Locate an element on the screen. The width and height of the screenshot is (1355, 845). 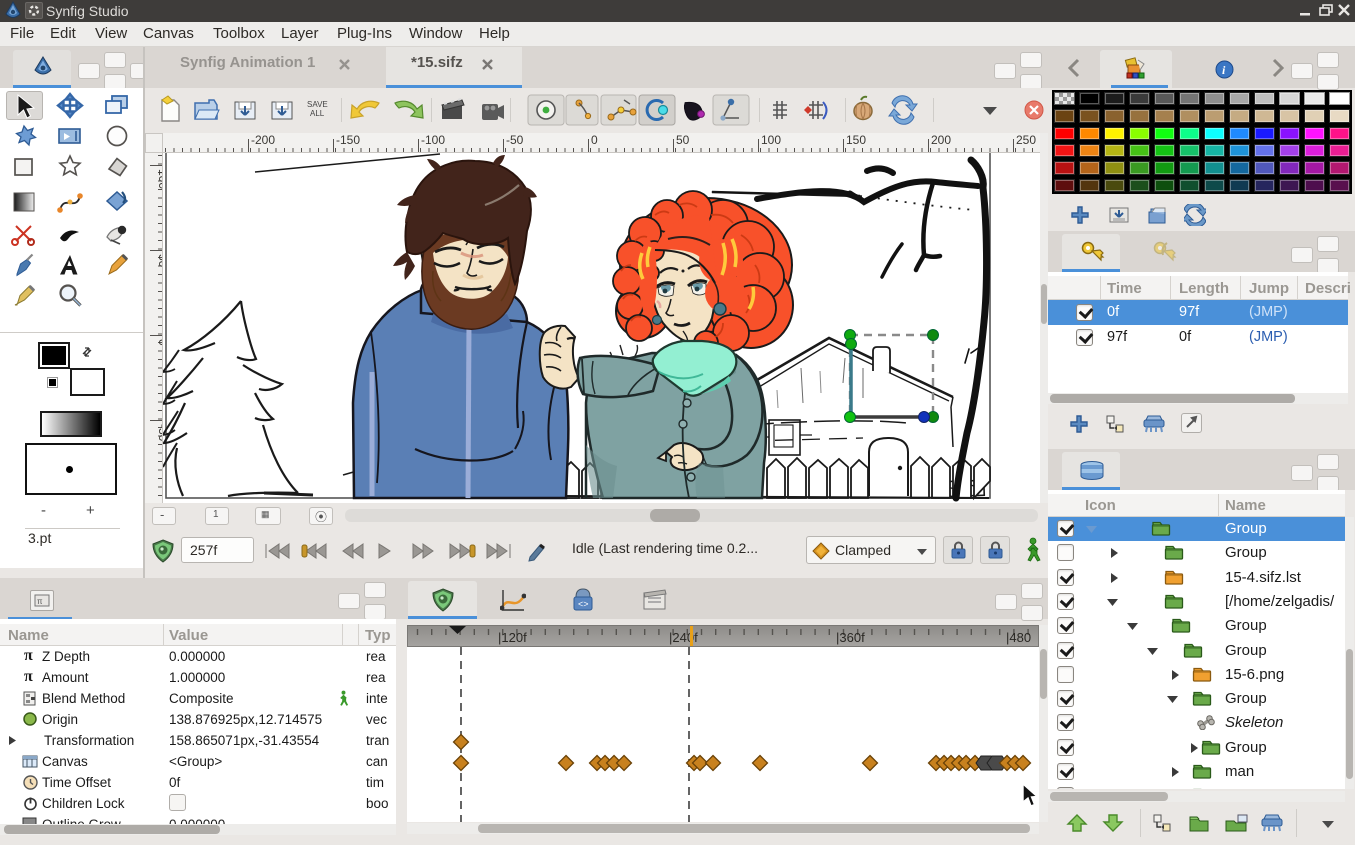
svg-text: |360f is located at coordinates (850, 637).